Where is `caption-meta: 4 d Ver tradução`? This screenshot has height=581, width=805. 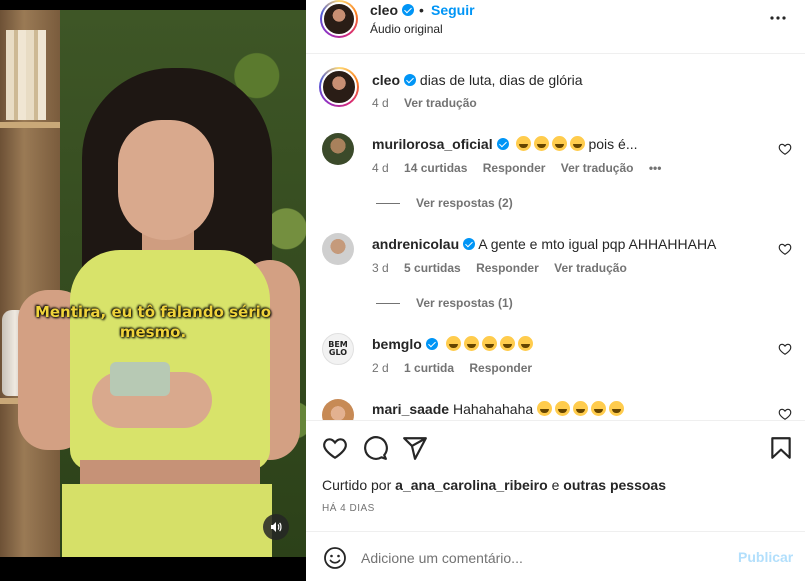 caption-meta: 4 d Ver tradução is located at coordinates (430, 103).